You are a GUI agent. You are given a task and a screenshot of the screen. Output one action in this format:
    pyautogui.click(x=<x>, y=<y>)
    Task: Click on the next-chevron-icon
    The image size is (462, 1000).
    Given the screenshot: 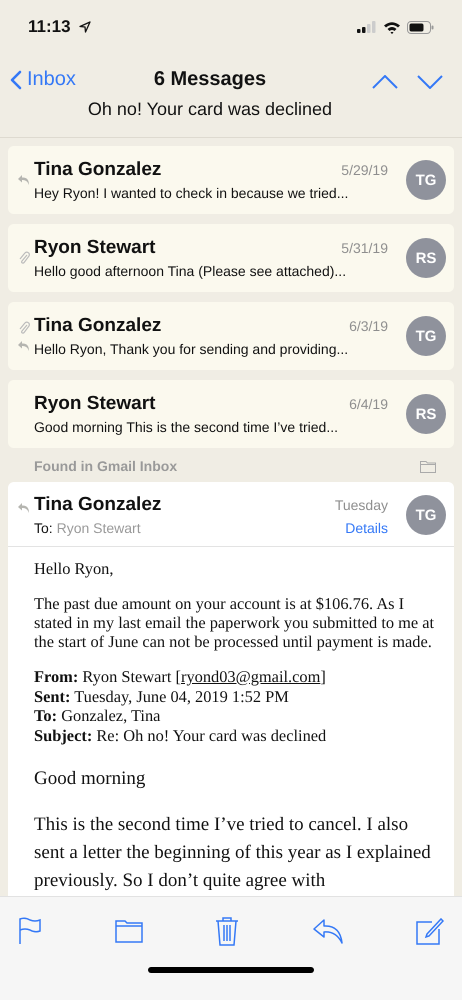 What is the action you would take?
    pyautogui.click(x=429, y=82)
    